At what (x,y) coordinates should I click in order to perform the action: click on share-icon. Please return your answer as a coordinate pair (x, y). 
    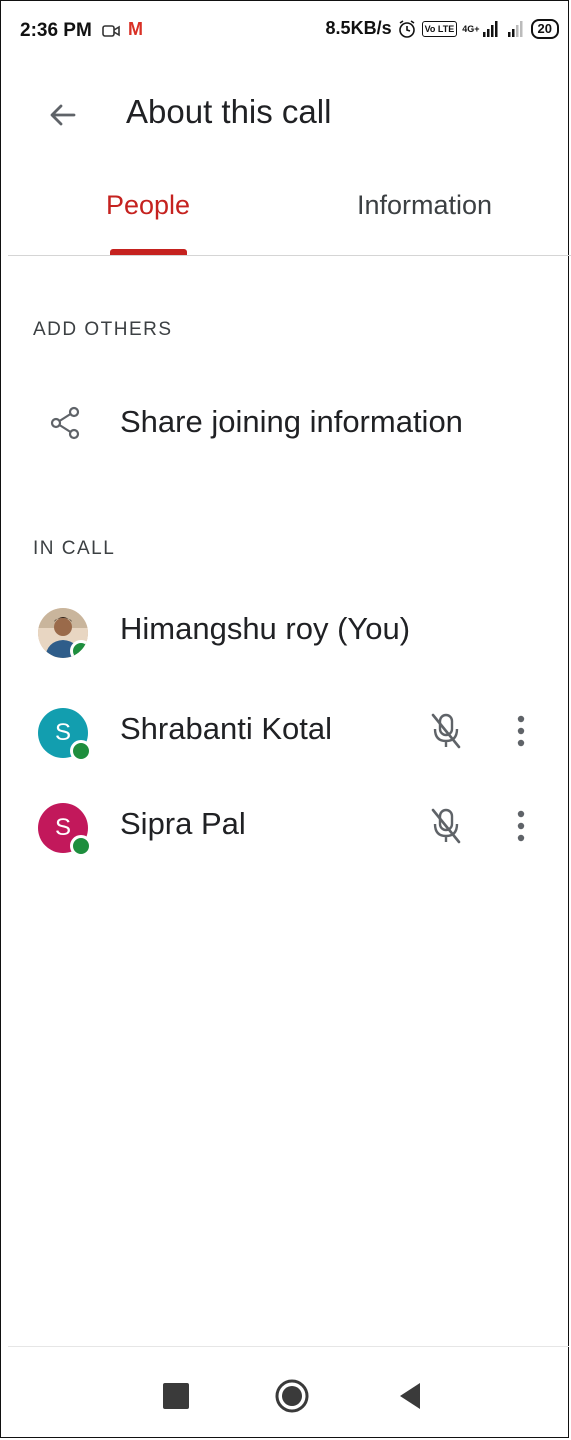
    Looking at the image, I should click on (65, 423).